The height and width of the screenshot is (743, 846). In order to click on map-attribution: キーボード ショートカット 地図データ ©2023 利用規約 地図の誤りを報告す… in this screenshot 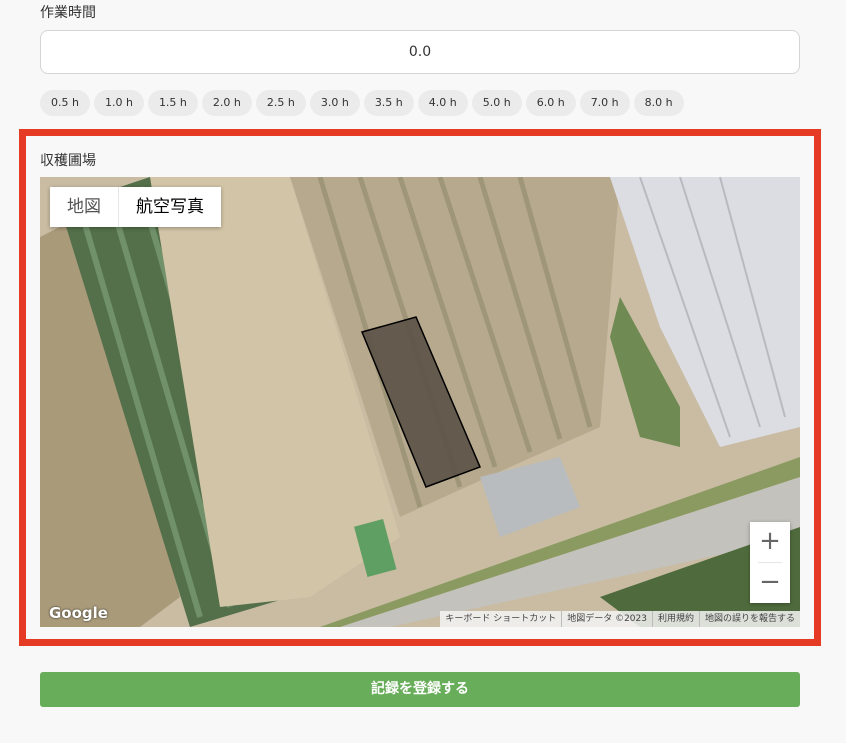, I will do `click(620, 619)`.